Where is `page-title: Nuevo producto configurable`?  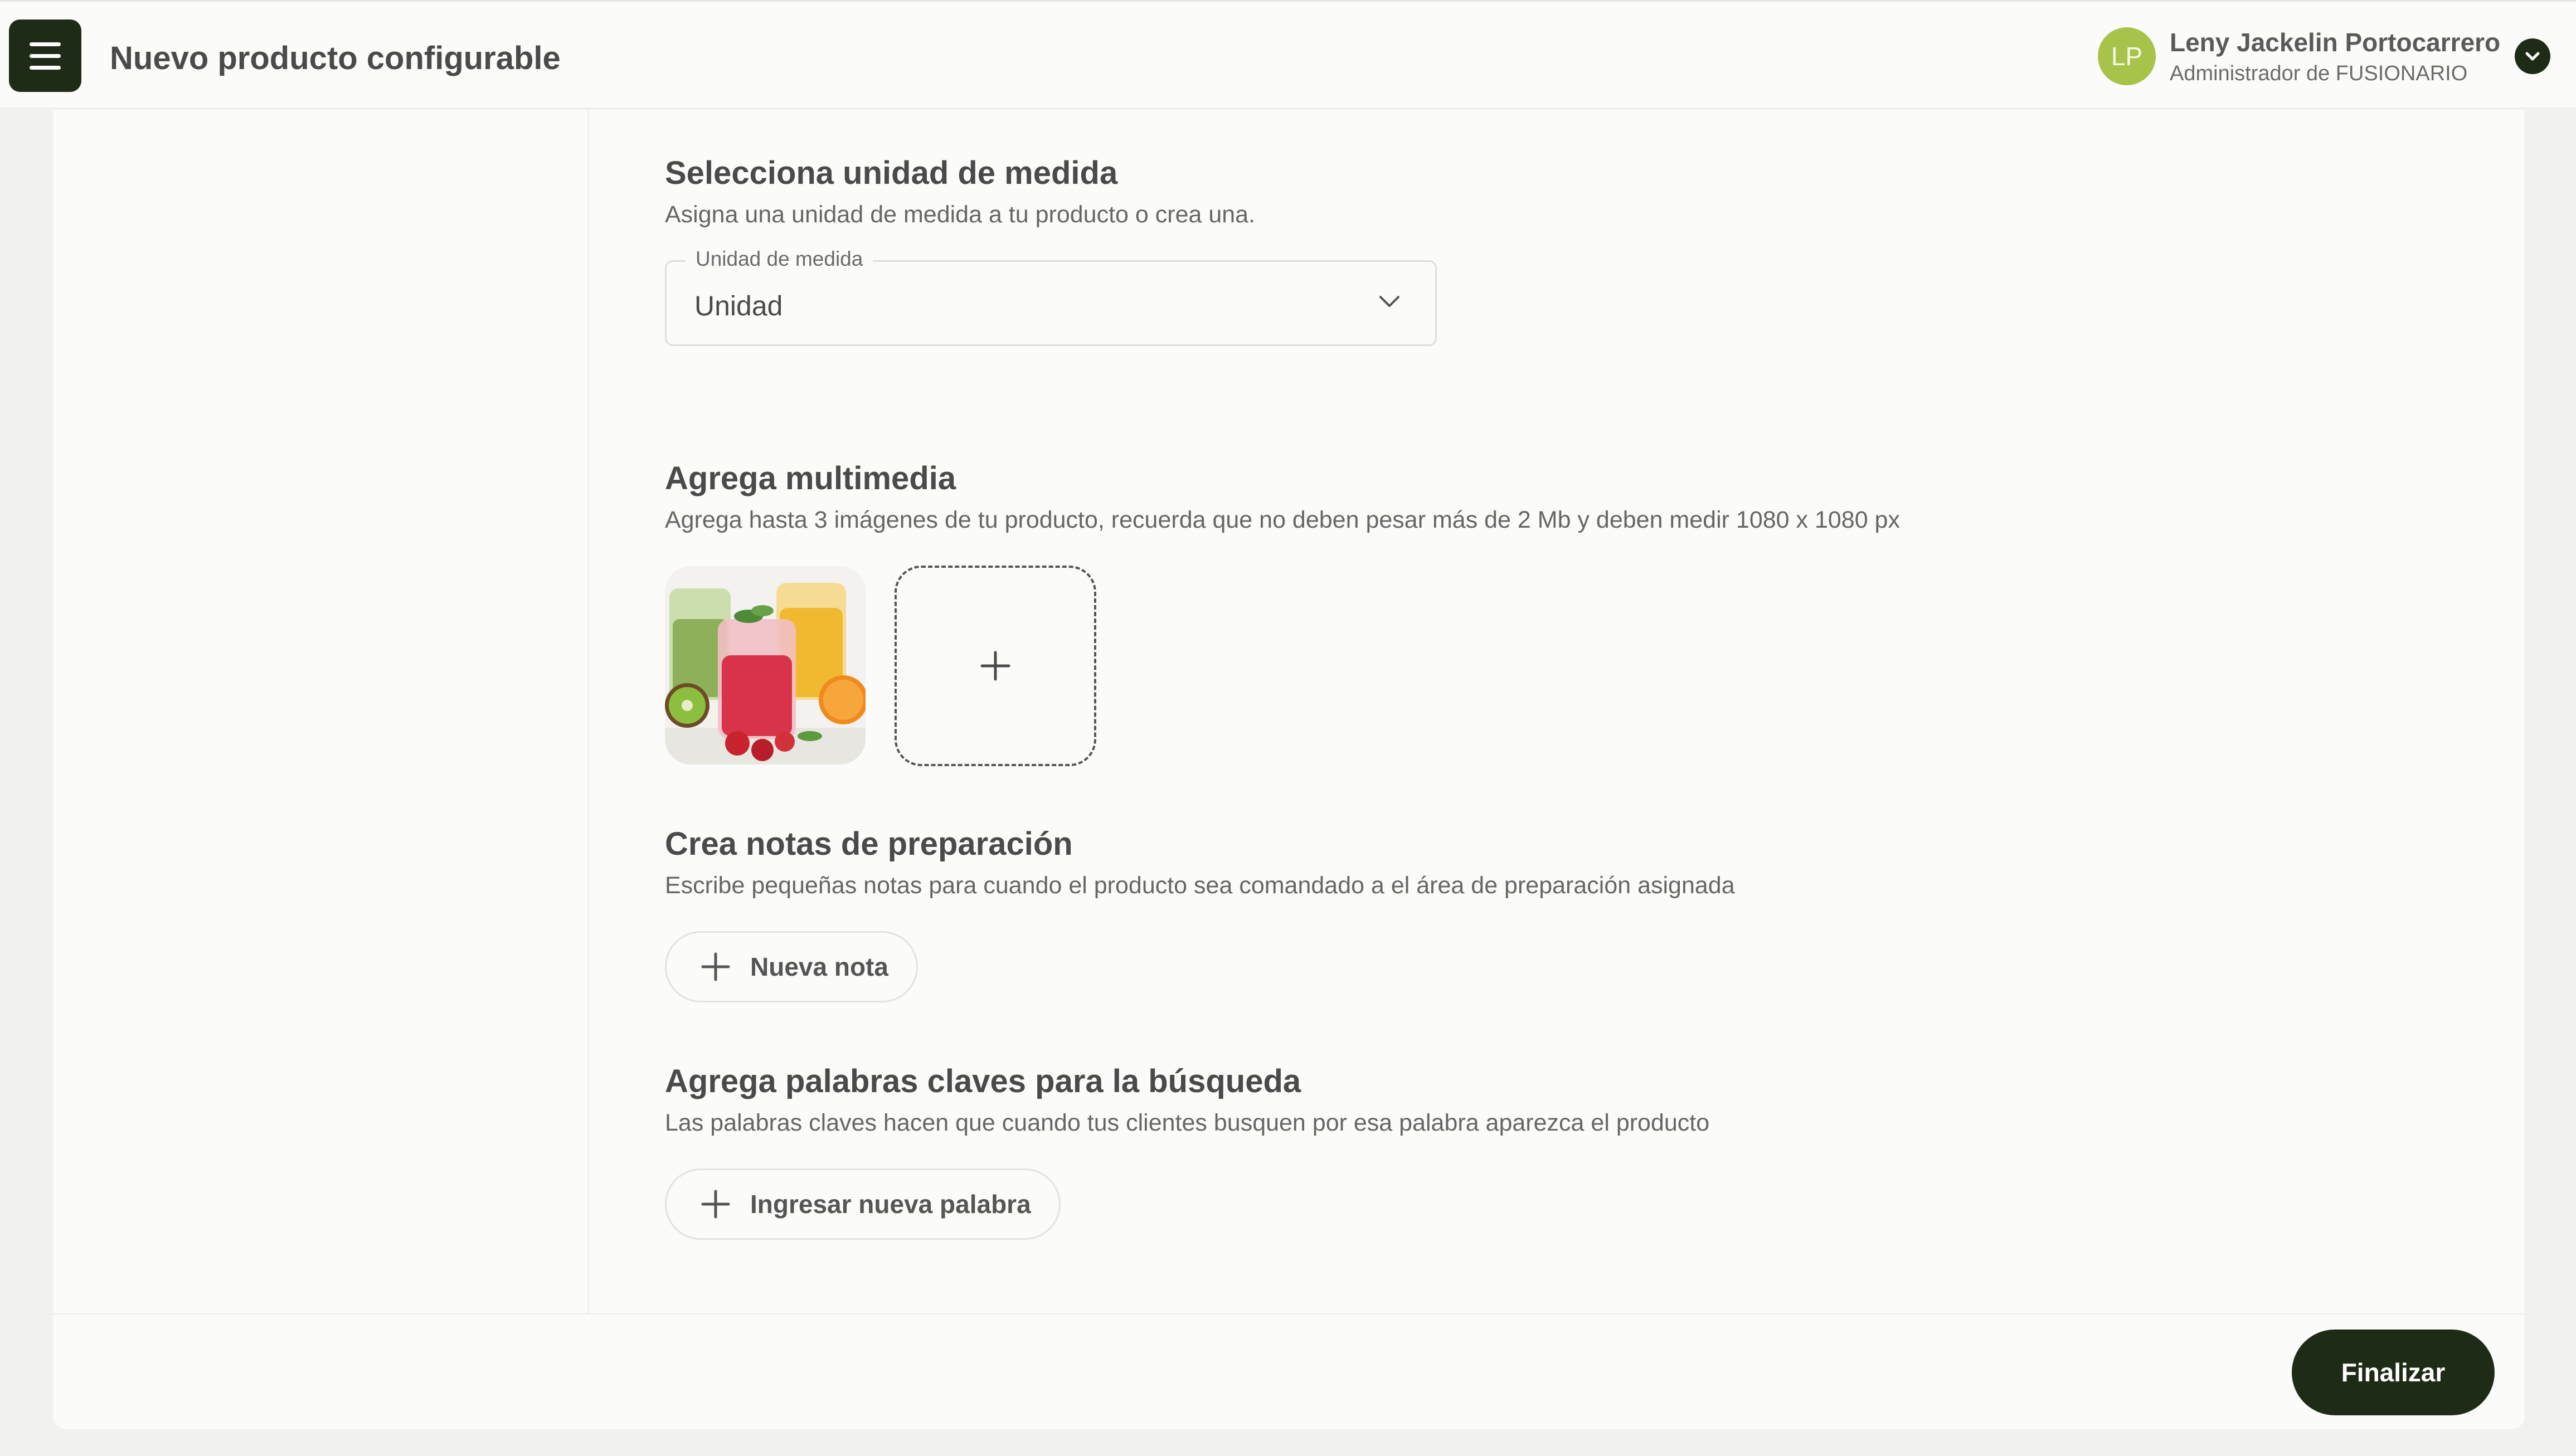
page-title: Nuevo producto configurable is located at coordinates (336, 58).